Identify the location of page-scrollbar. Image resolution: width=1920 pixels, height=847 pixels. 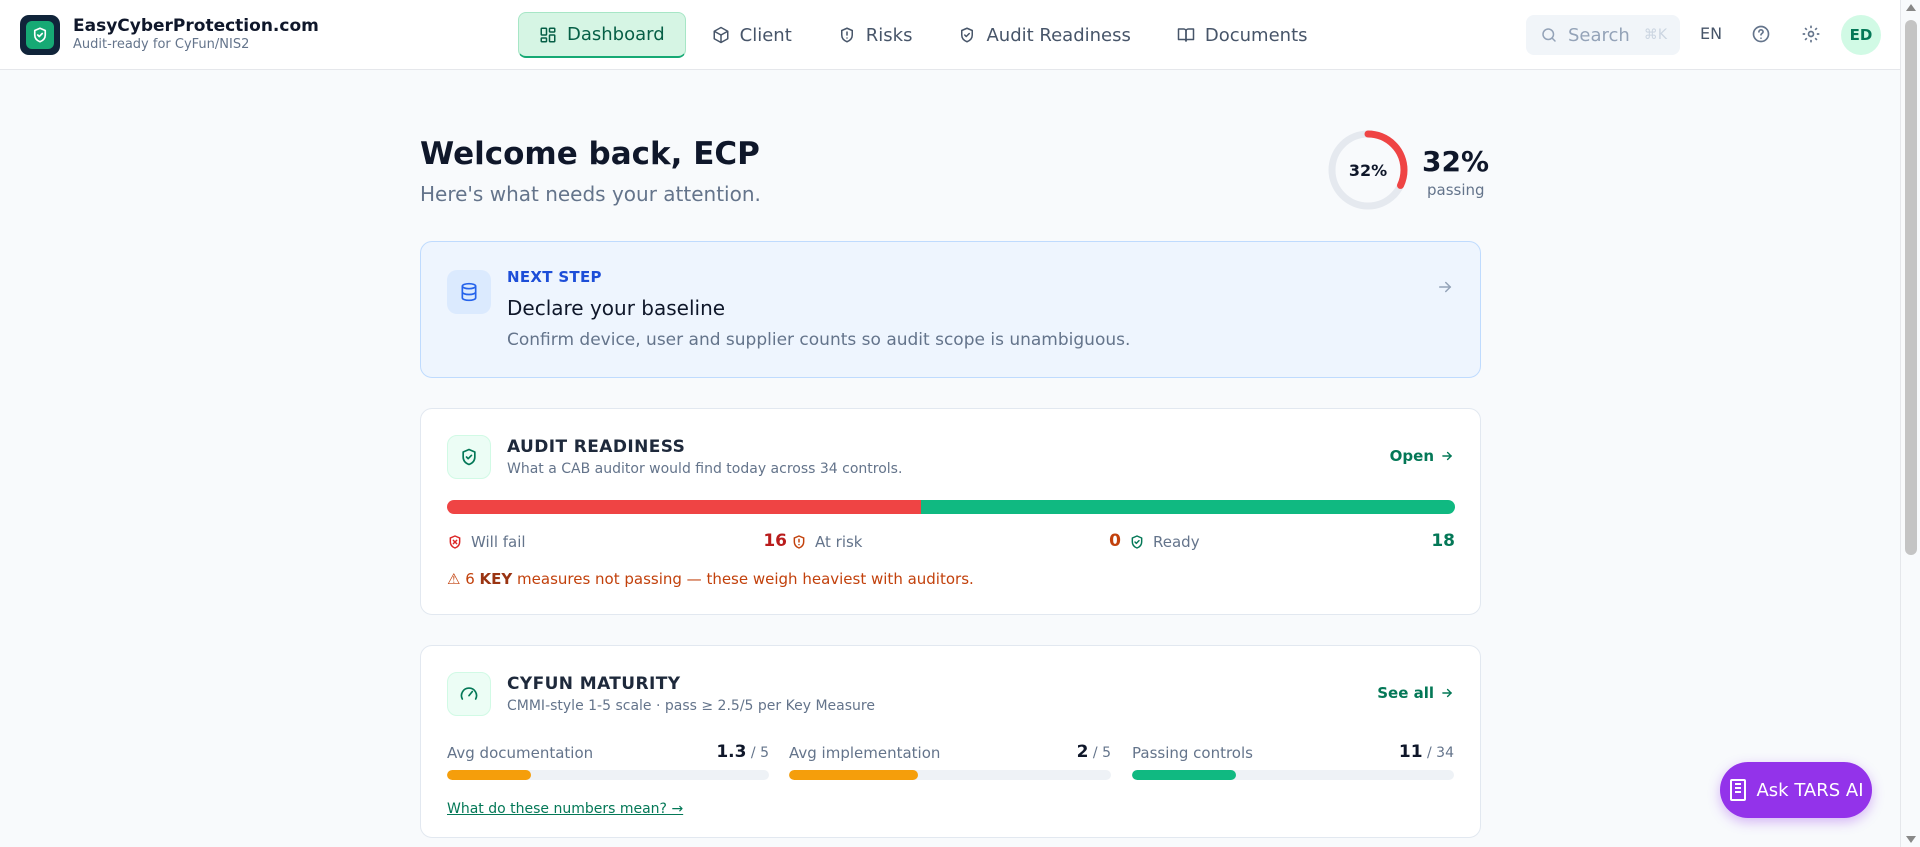
(1910, 423).